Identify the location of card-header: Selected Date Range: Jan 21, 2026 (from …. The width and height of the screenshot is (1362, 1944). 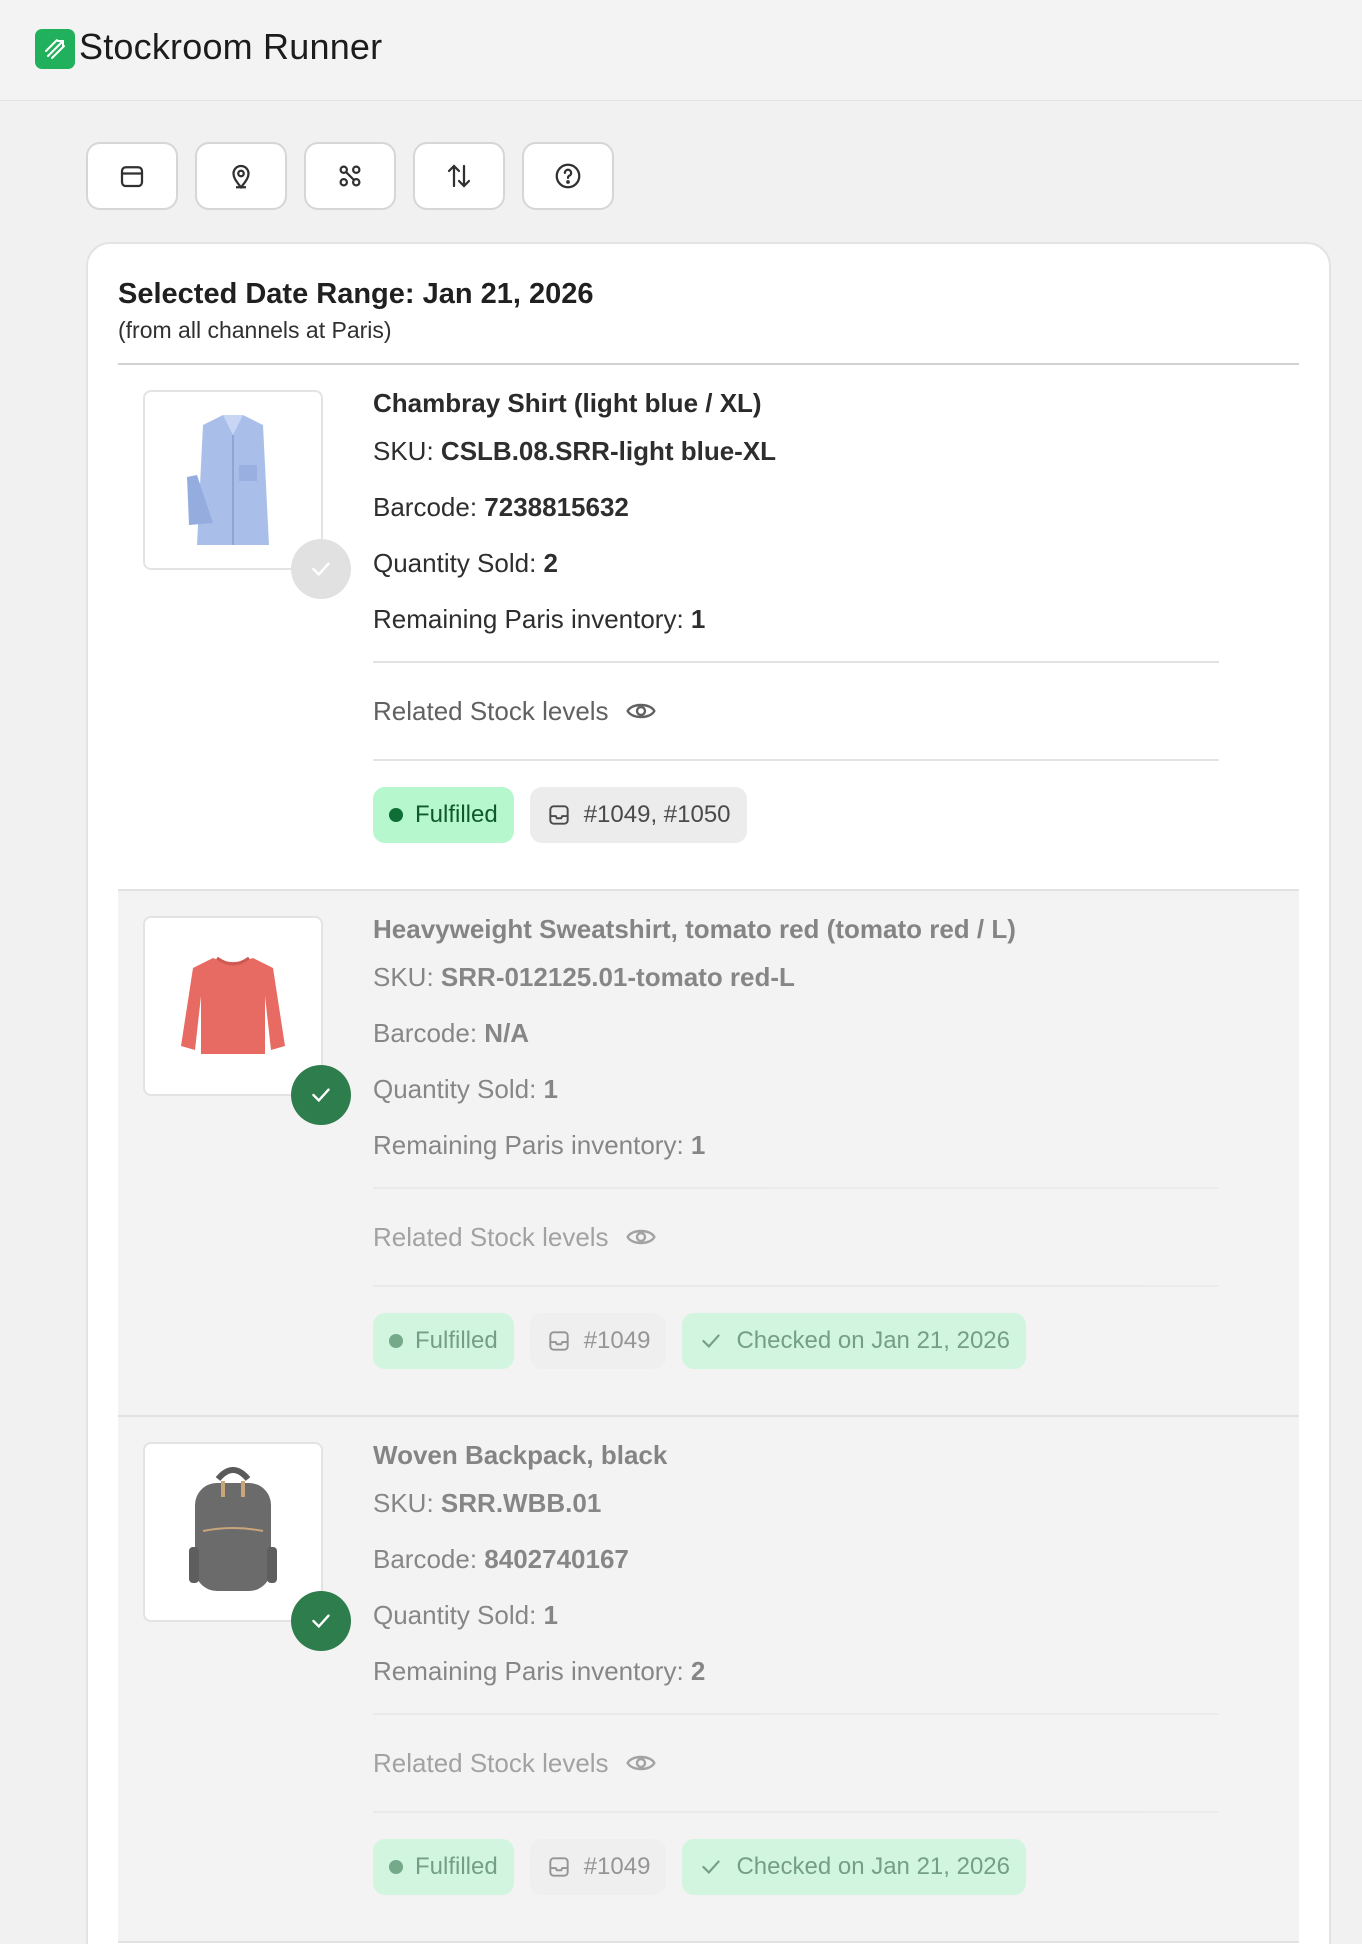
(708, 311).